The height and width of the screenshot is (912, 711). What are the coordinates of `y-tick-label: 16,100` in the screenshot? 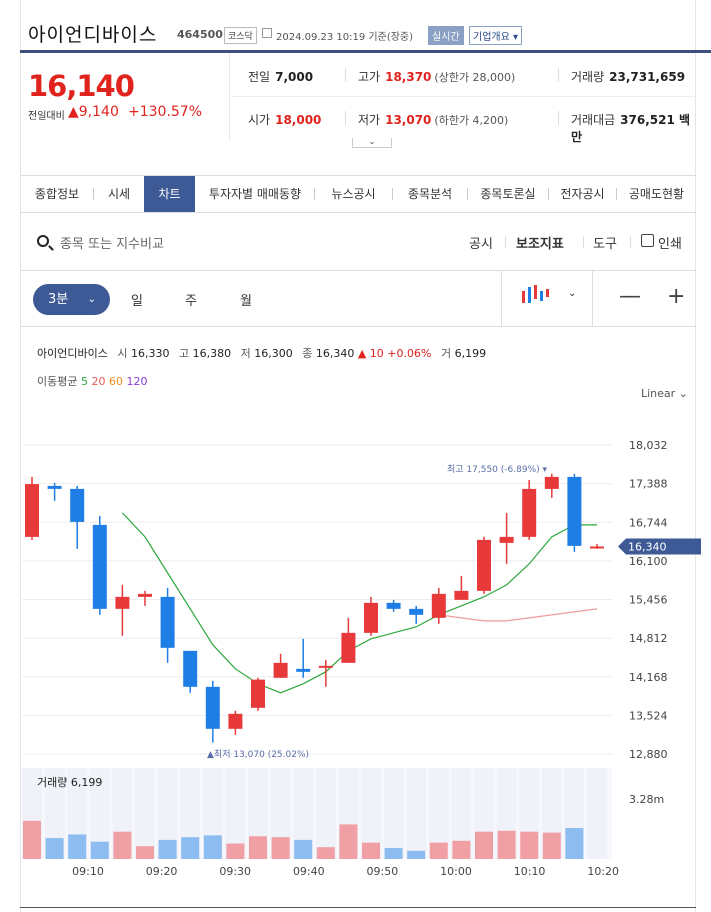 It's located at (648, 561).